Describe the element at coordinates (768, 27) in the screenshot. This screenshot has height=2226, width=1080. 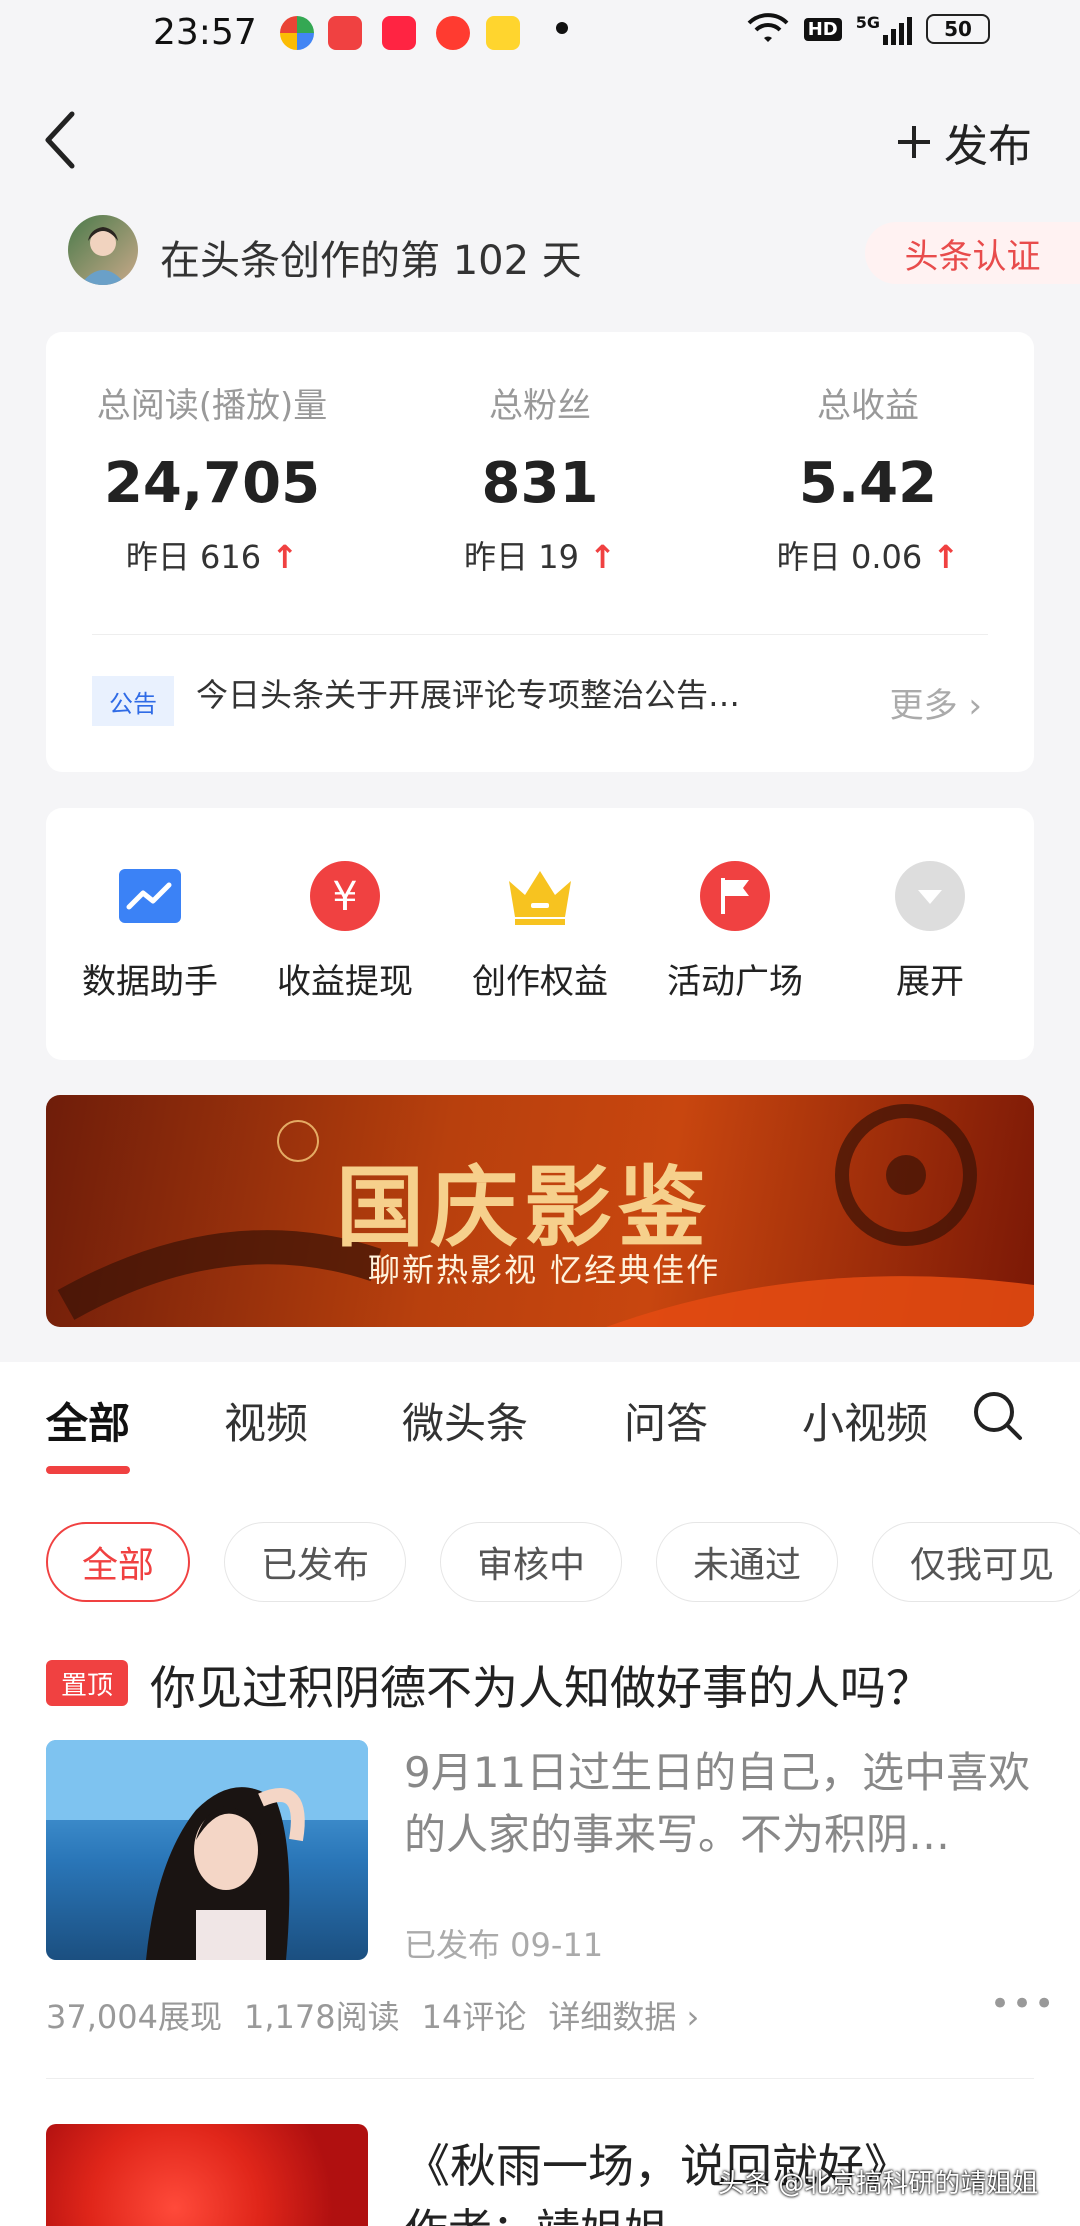
I see `wifi-icon` at that location.